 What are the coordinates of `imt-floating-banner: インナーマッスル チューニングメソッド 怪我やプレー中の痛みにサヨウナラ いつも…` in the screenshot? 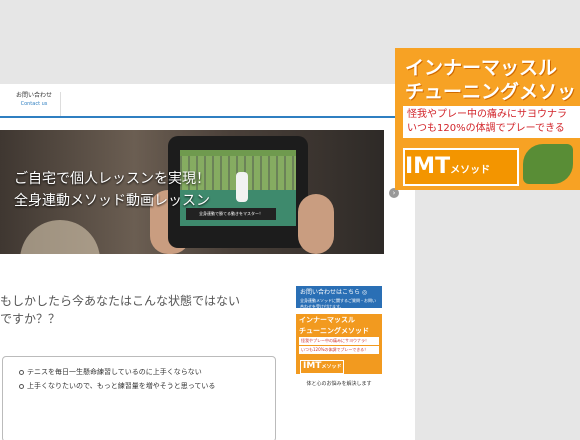 It's located at (487, 119).